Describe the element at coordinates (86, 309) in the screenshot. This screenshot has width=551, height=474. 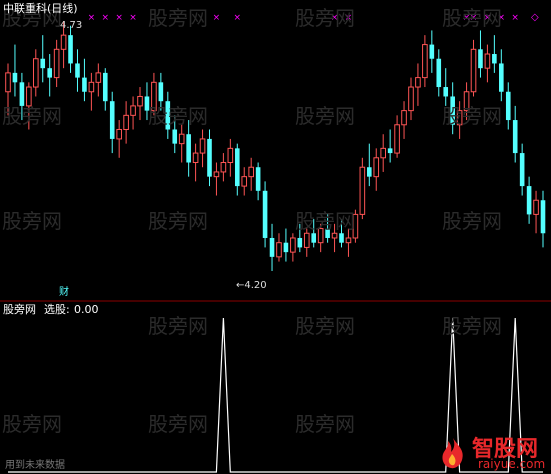
I see `indicator-value: 0.00` at that location.